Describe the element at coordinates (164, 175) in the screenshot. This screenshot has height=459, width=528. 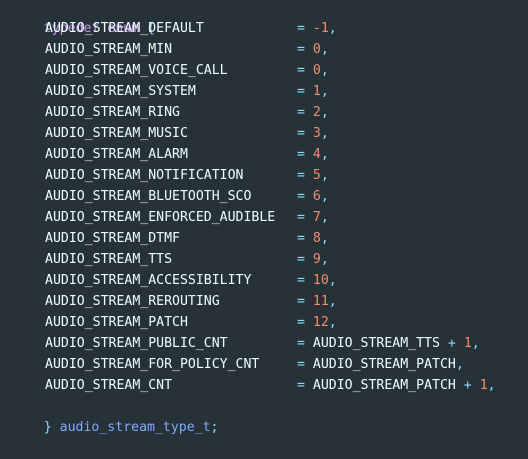
I see `enum-line: AUDIO_STREAM_NOTIFICATION = 5,` at that location.